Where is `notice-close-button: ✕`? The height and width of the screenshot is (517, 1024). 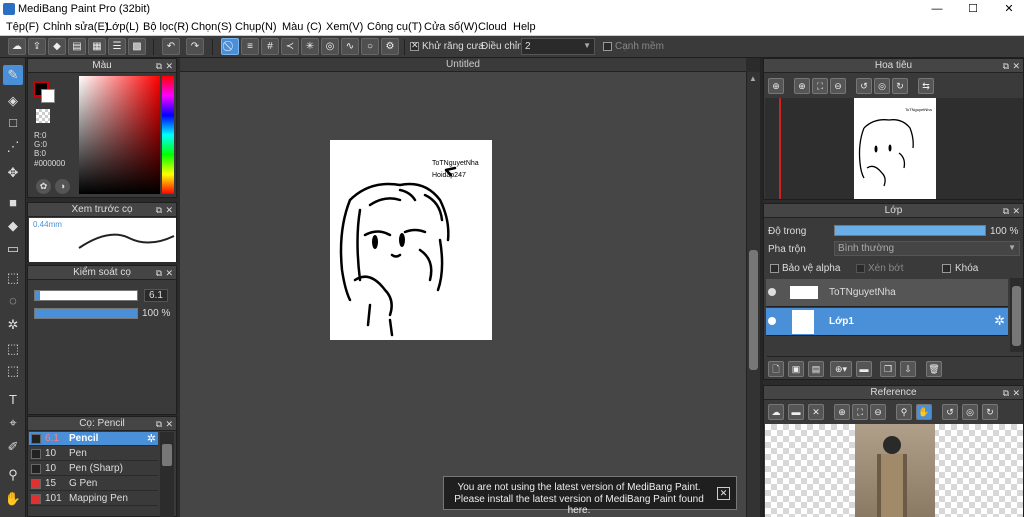
notice-close-button: ✕ is located at coordinates (723, 493).